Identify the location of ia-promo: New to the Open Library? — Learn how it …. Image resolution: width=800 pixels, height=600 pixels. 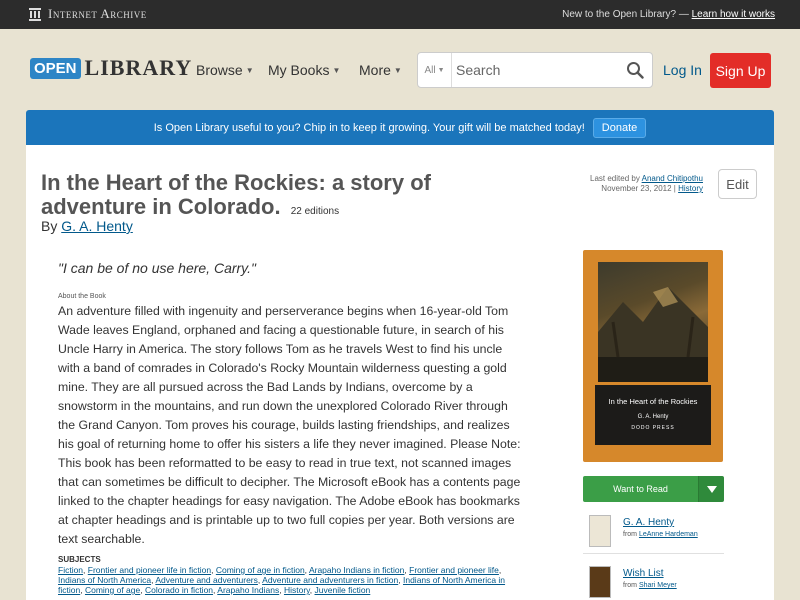
(668, 14).